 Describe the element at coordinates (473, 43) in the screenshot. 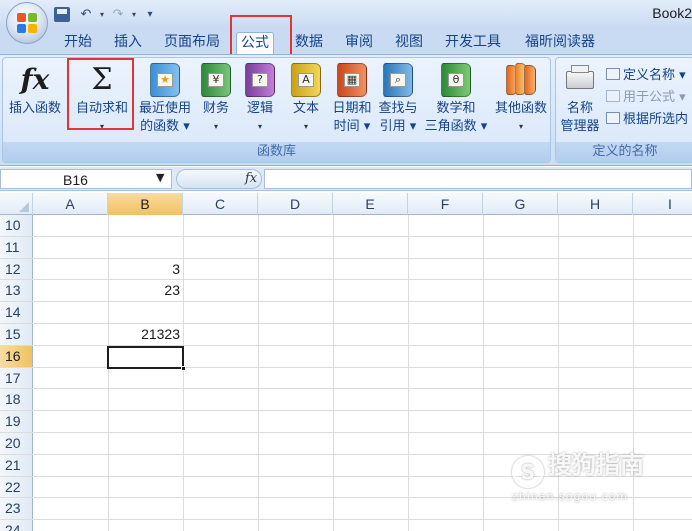

I see `tab-developer: 开发工具` at that location.